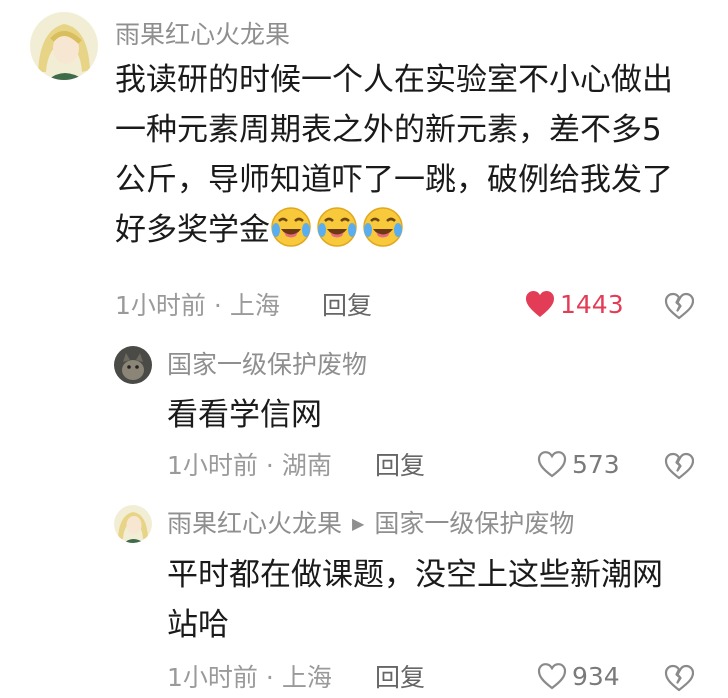 The width and height of the screenshot is (728, 698). Describe the element at coordinates (394, 80) in the screenshot. I see `comment-line: 我读研的时候一个人在实验室不小心做出` at that location.